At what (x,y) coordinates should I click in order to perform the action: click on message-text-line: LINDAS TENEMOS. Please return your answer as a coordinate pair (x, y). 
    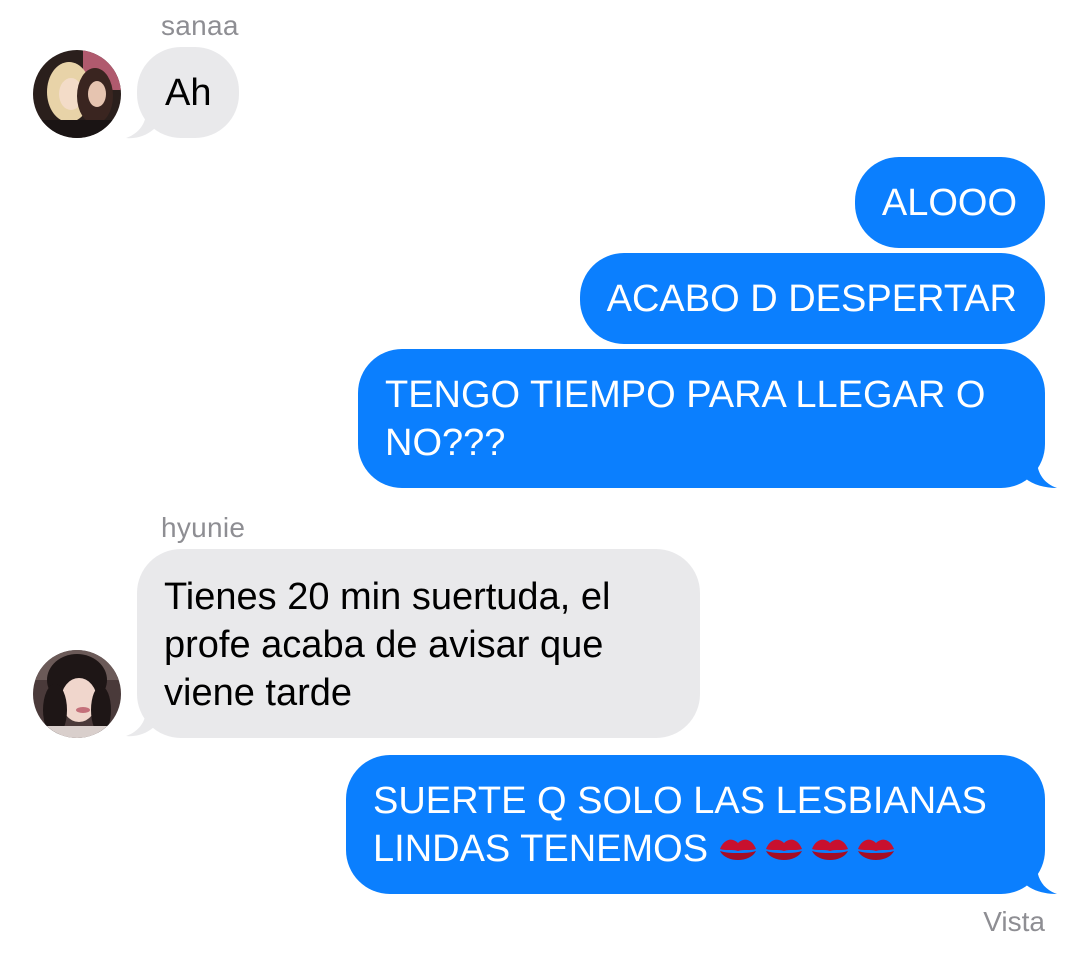
    Looking at the image, I should click on (695, 849).